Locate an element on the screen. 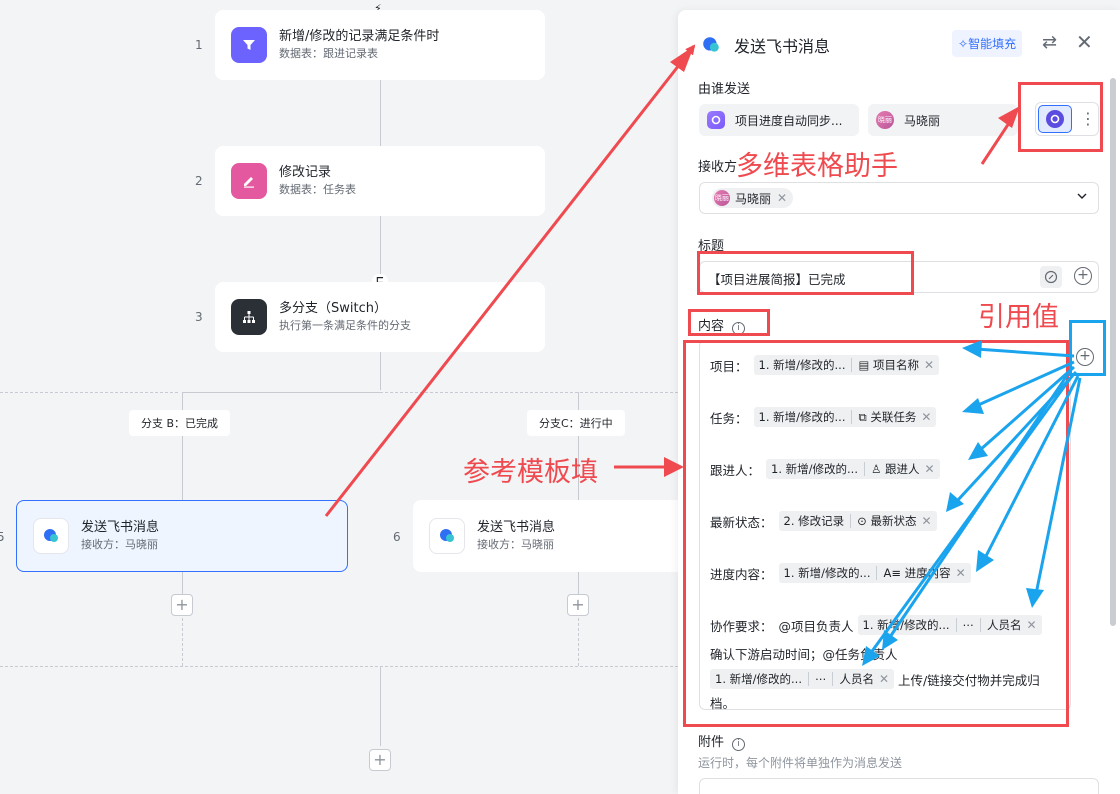 This screenshot has width=1120, height=794. receiver-name: 马晓丽 is located at coordinates (753, 198).